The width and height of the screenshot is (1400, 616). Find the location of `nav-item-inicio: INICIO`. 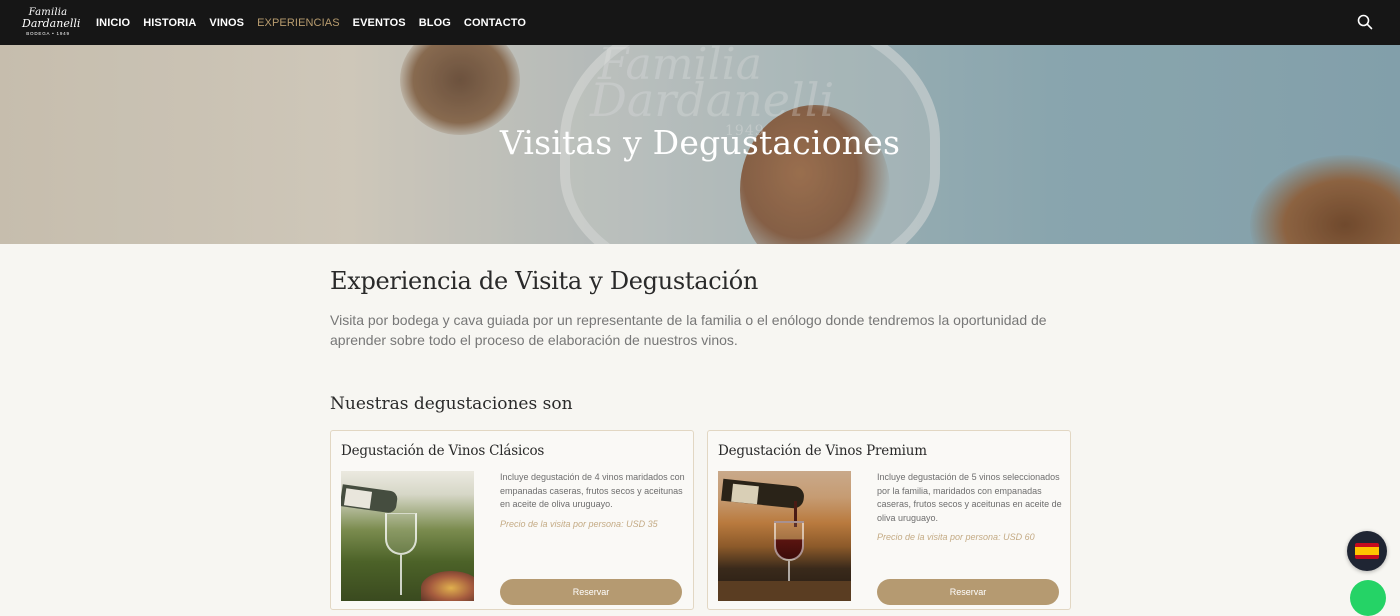

nav-item-inicio: INICIO is located at coordinates (113, 23).